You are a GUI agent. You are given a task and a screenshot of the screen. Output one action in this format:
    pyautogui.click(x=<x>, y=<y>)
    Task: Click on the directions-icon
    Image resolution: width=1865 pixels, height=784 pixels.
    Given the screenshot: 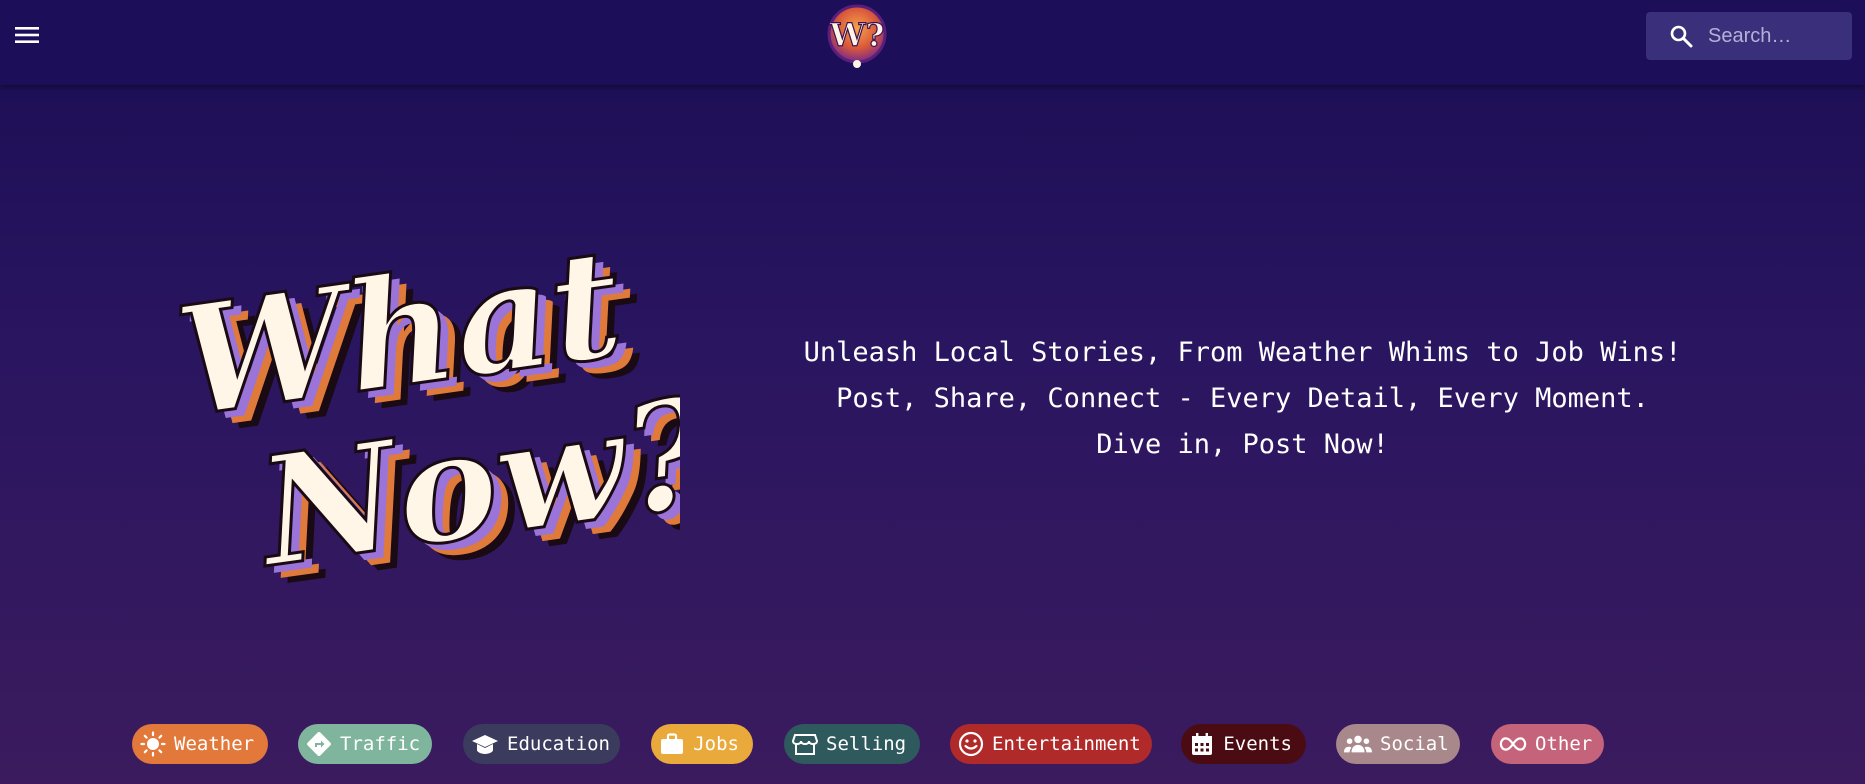 What is the action you would take?
    pyautogui.click(x=319, y=744)
    